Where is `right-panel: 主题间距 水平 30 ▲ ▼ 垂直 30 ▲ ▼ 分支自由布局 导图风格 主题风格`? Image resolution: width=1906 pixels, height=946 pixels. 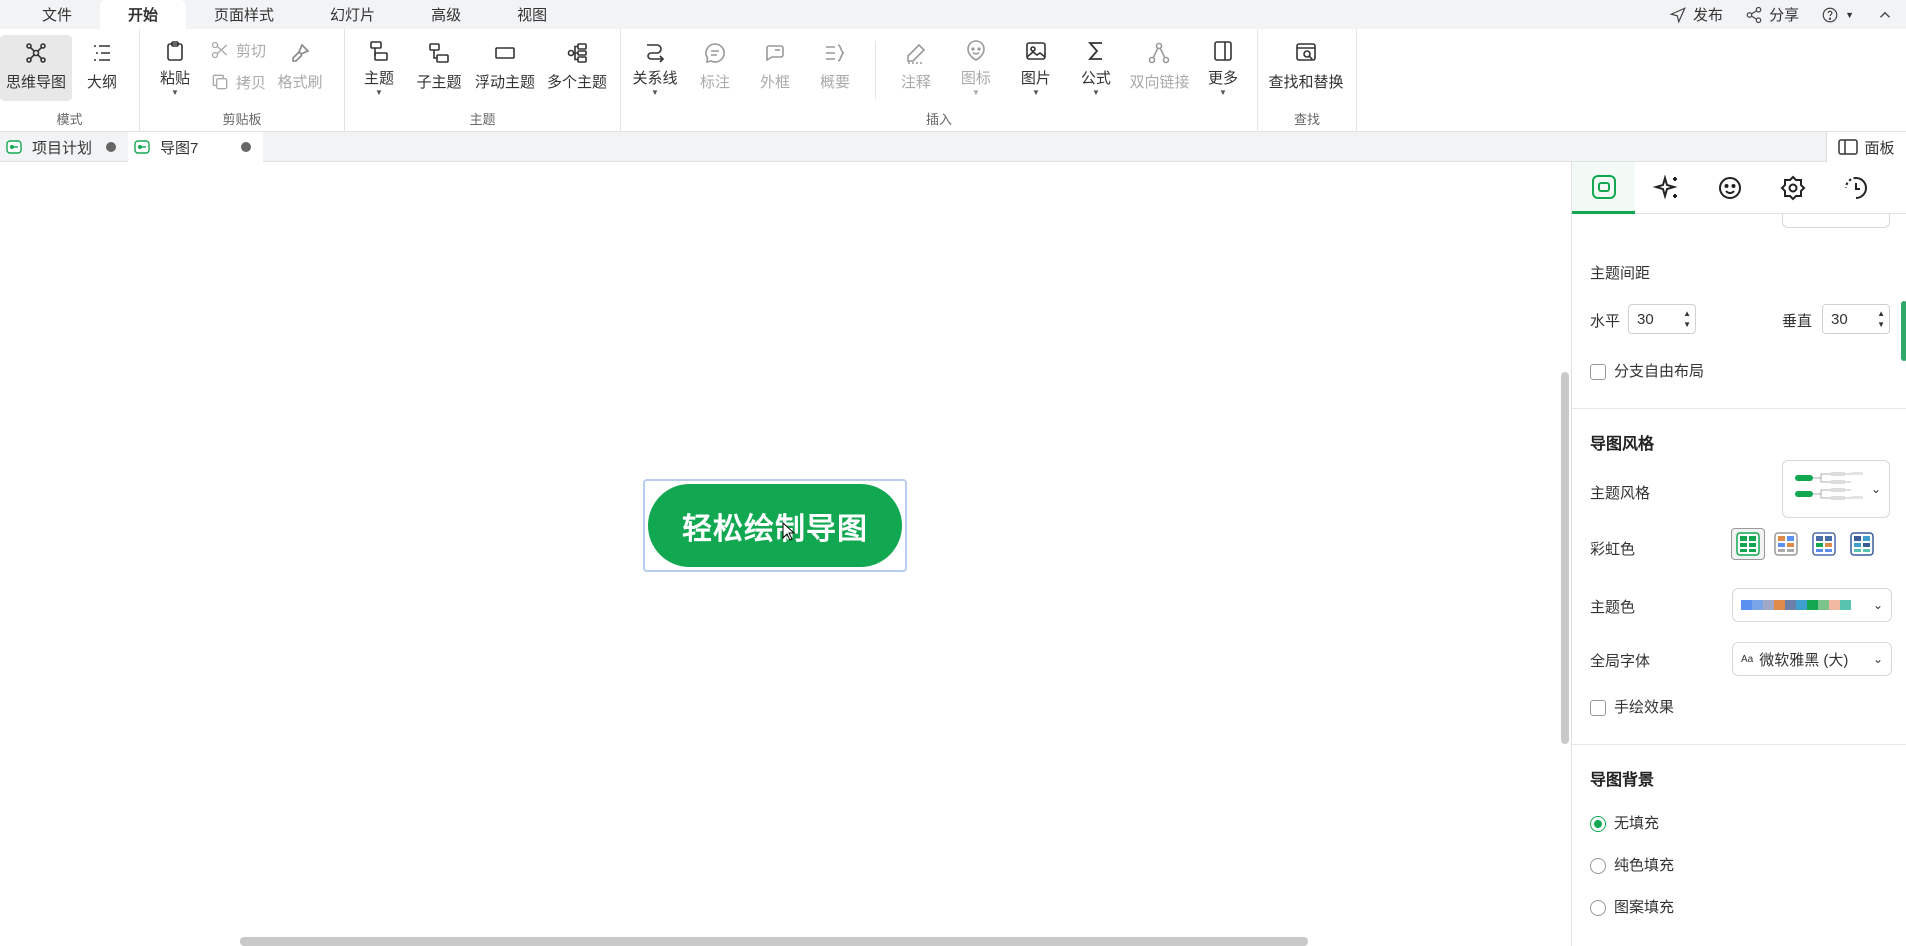 right-panel: 主题间距 水平 30 ▲ ▼ 垂直 30 ▲ ▼ 分支自由布局 导图风格 主题风格 is located at coordinates (1738, 554).